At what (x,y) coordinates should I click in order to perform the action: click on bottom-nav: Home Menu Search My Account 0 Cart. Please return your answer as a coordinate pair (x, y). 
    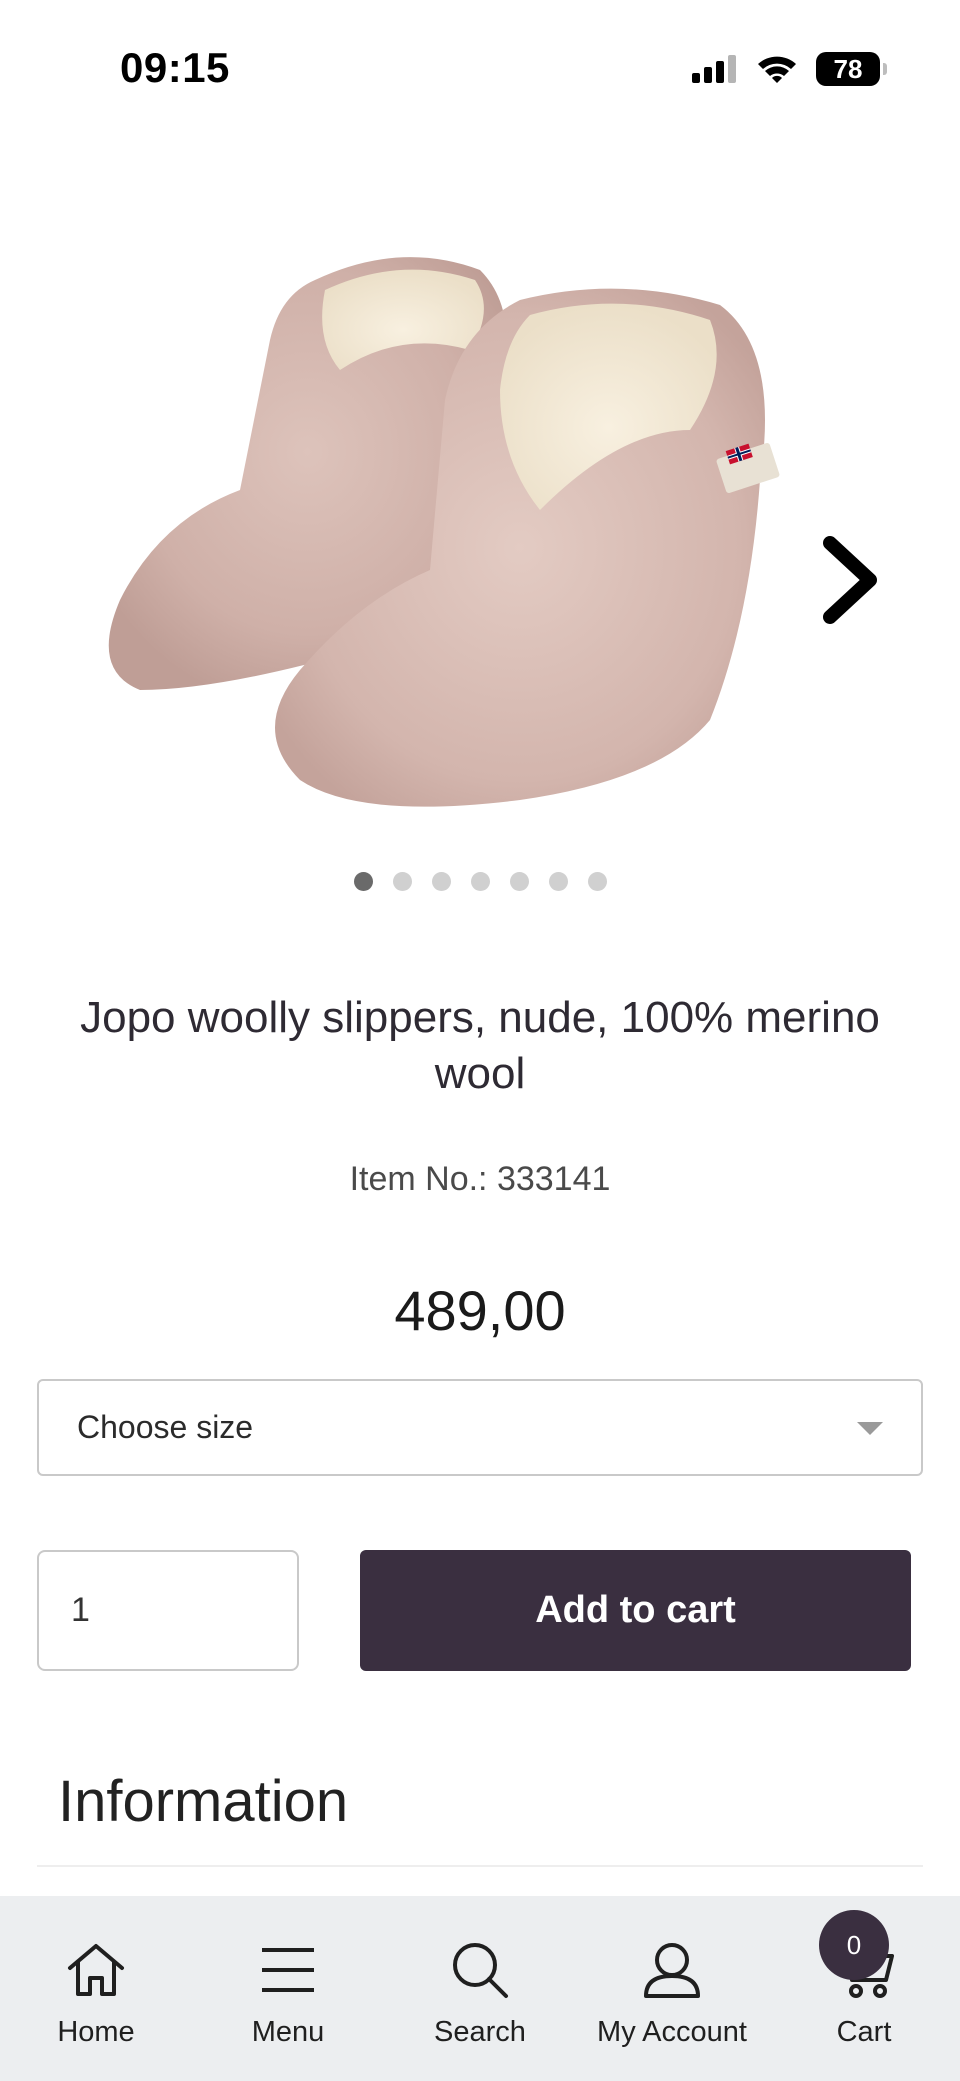
    Looking at the image, I should click on (480, 1988).